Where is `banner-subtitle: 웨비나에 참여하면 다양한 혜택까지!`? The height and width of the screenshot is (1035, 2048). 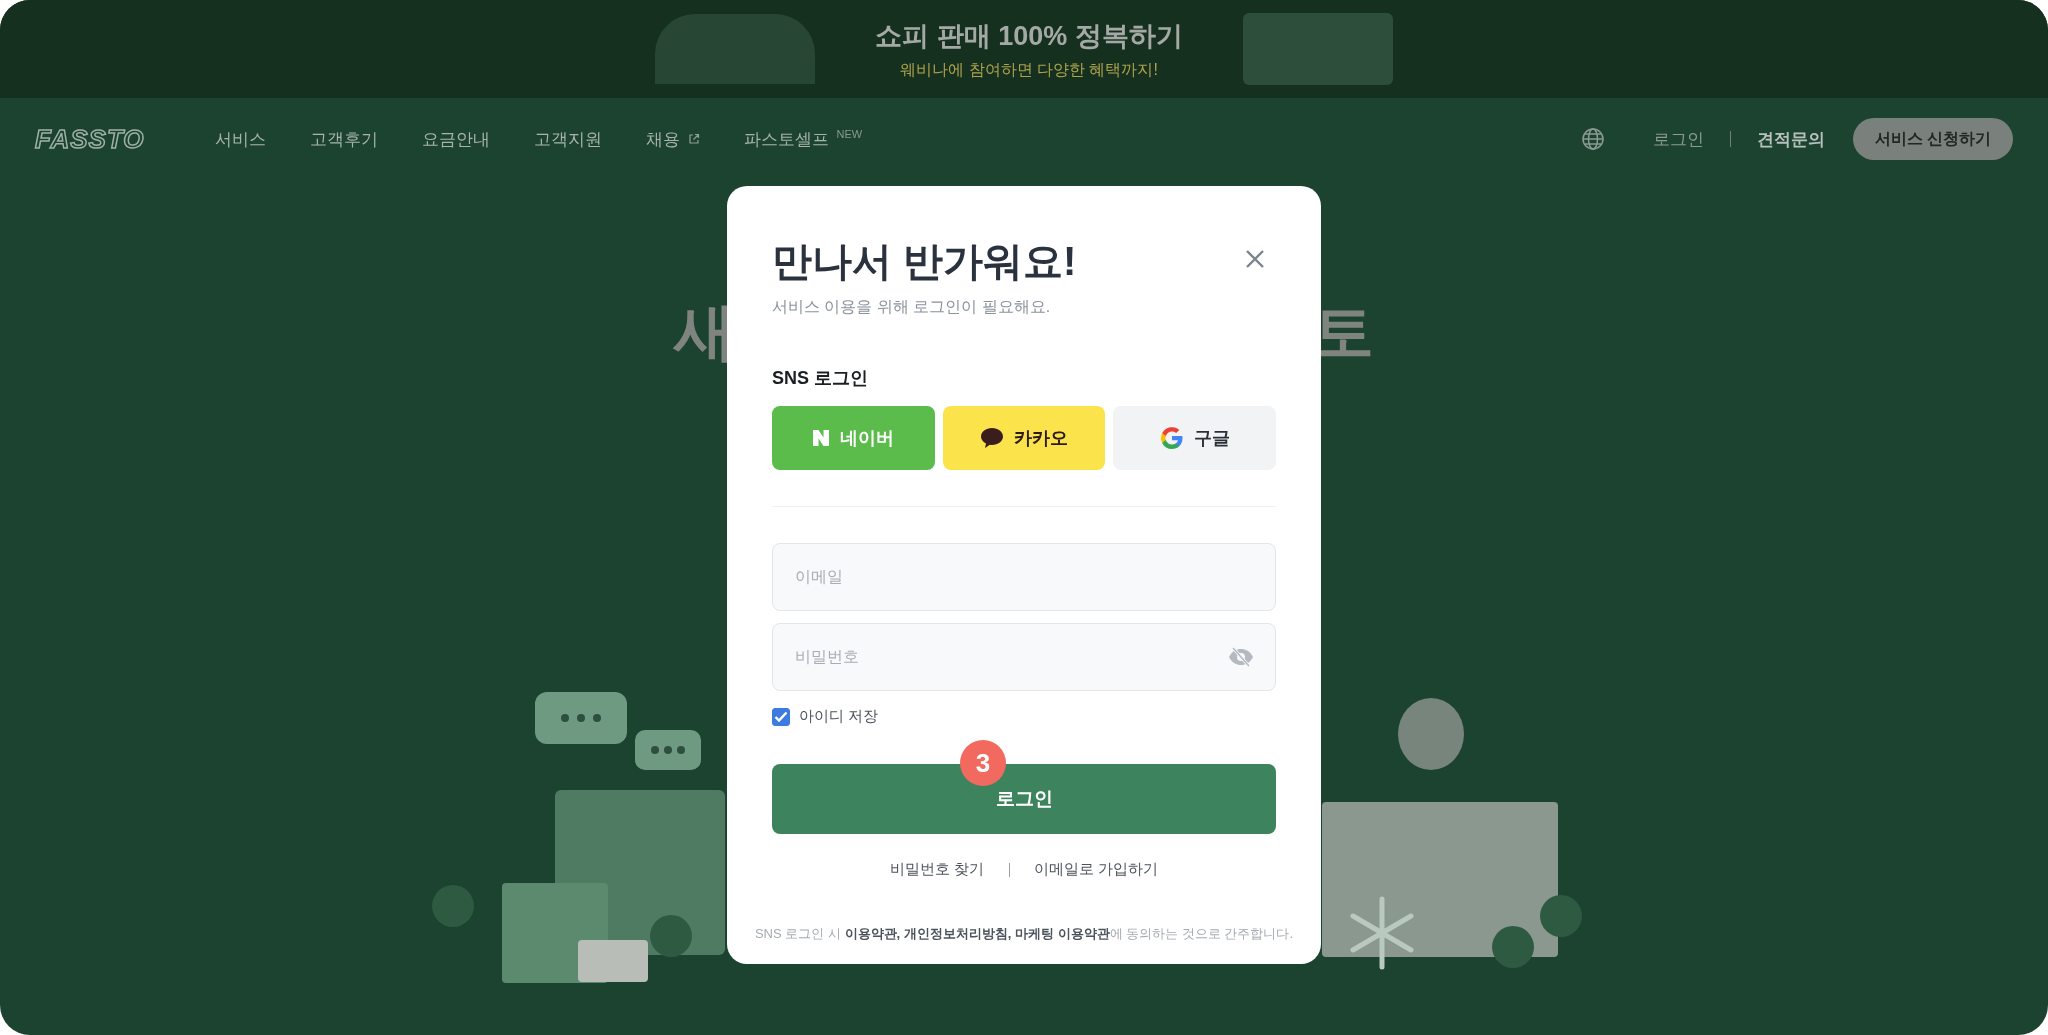
banner-subtitle: 웨비나에 참여하면 다양한 혜택까지! is located at coordinates (1029, 69).